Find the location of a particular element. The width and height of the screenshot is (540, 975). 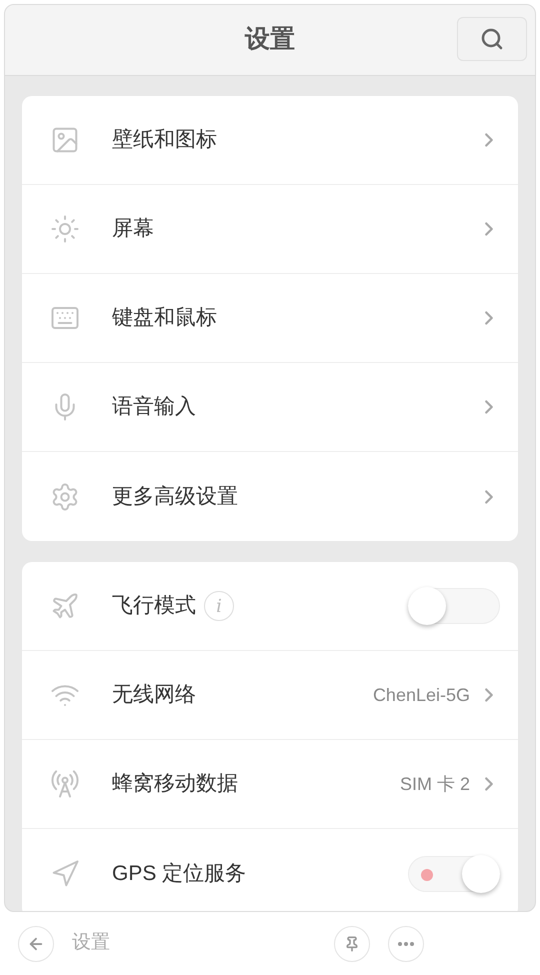

search-icon is located at coordinates (492, 39).